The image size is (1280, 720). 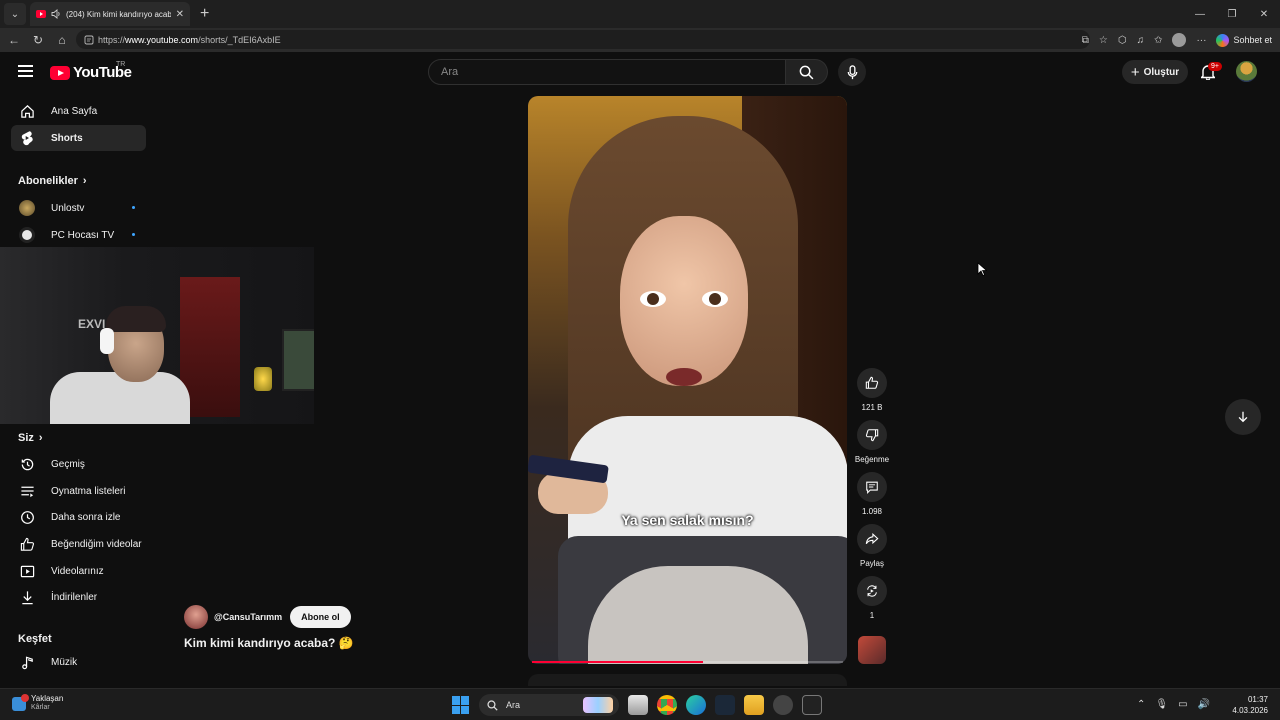 I want to click on task-view-icon, so click(x=638, y=705).